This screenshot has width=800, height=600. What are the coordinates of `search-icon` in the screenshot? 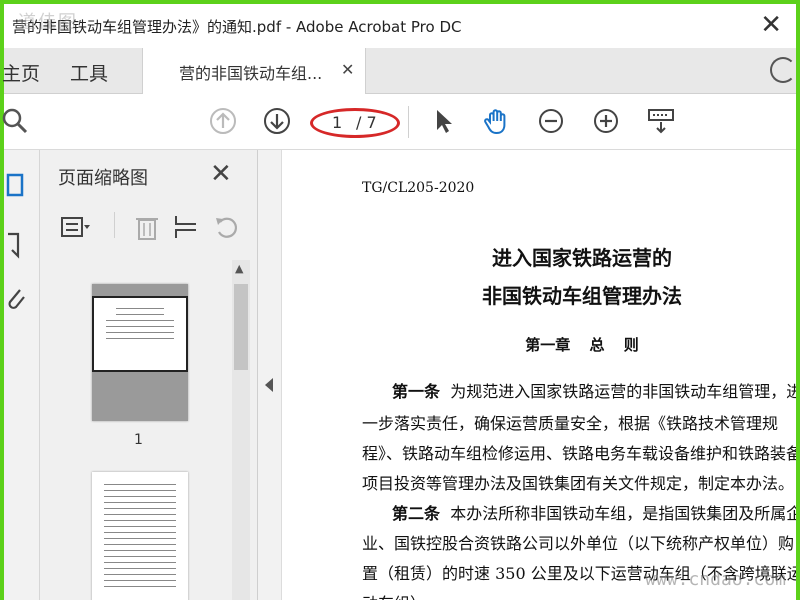 It's located at (16, 121).